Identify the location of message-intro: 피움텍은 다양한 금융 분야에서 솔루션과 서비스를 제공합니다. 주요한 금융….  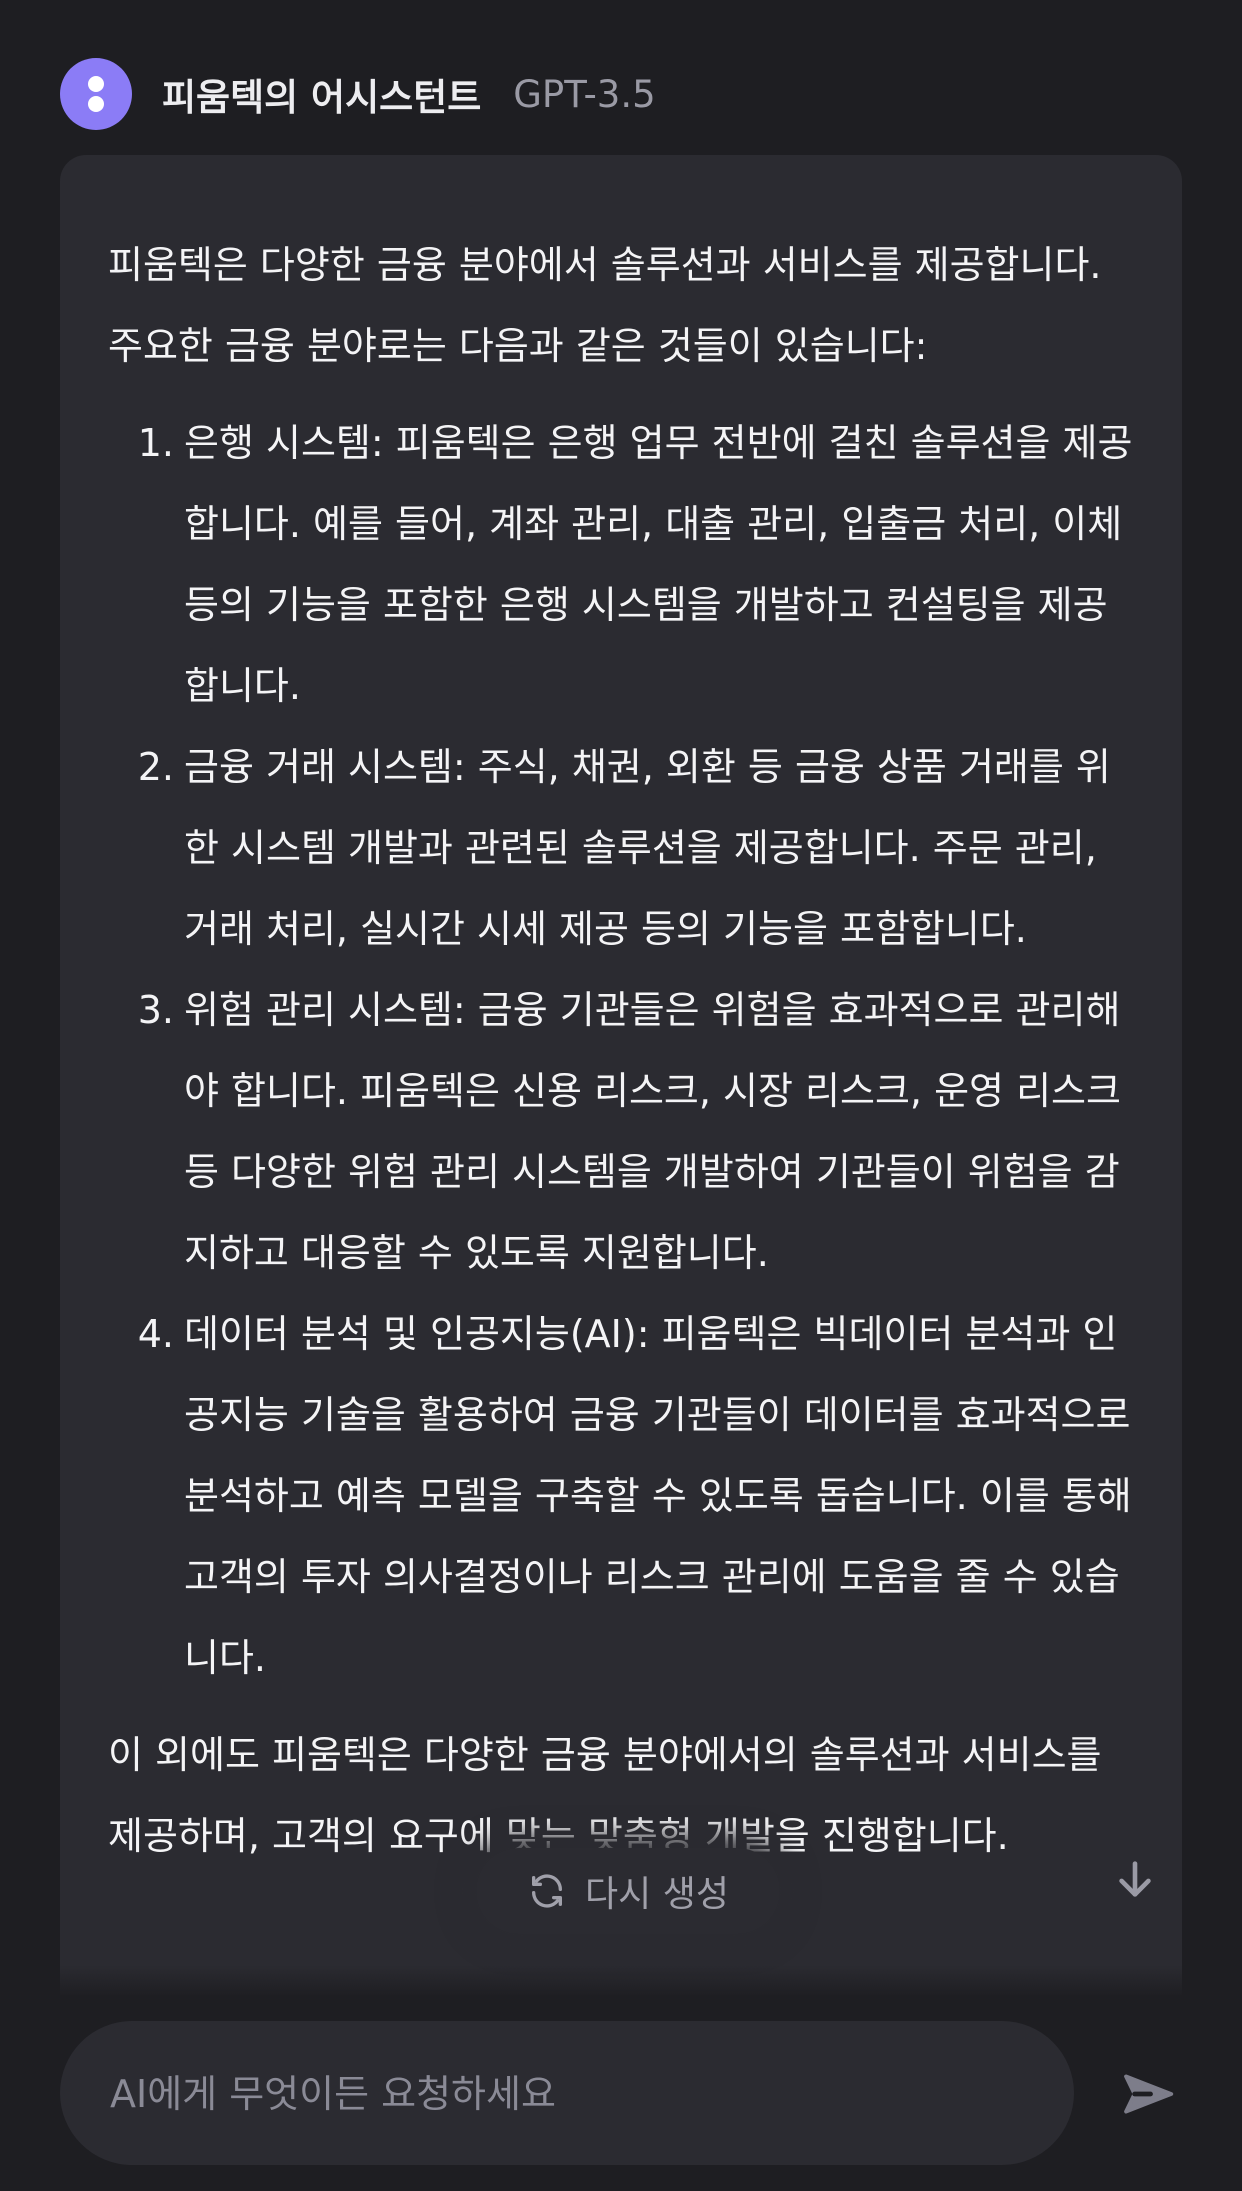
(605, 305).